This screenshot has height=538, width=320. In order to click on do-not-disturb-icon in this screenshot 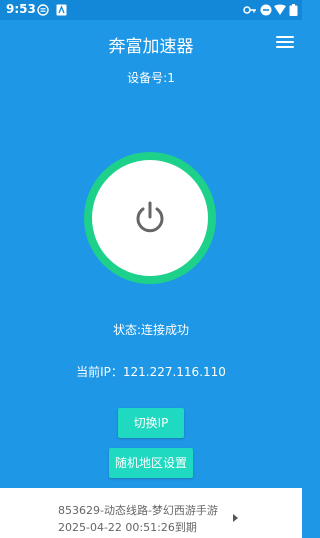, I will do `click(266, 10)`.